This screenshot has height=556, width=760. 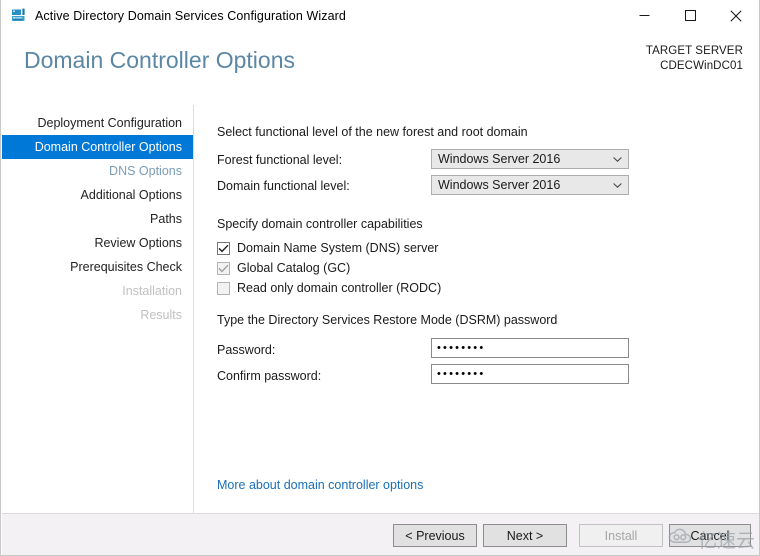 I want to click on sidebar-item-paths: Paths, so click(x=97, y=219).